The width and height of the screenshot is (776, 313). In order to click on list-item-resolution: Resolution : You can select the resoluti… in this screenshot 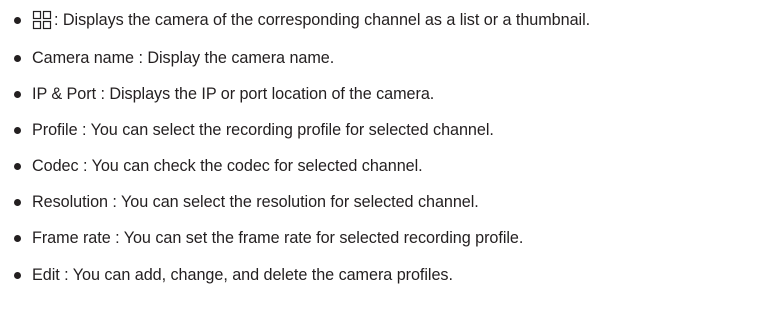, I will do `click(239, 202)`.